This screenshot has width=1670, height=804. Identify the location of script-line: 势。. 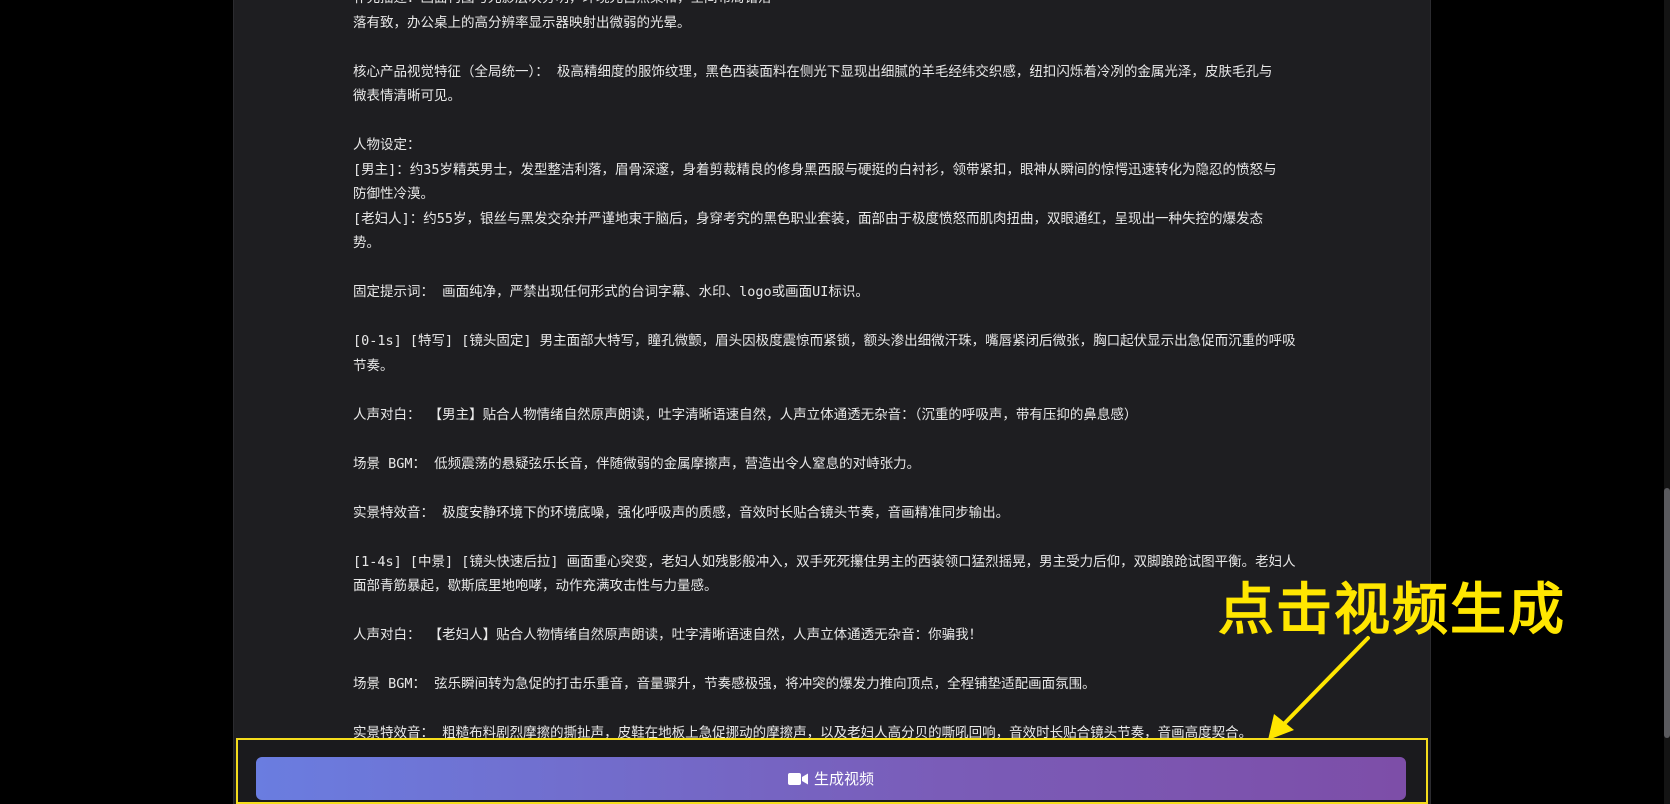
(366, 243).